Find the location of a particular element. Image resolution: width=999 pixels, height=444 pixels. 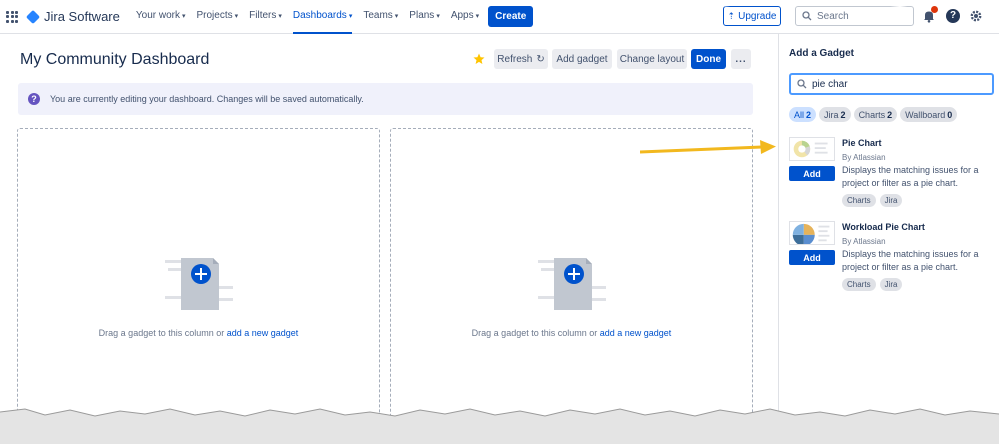

logo-text: Jira Software is located at coordinates (82, 16).